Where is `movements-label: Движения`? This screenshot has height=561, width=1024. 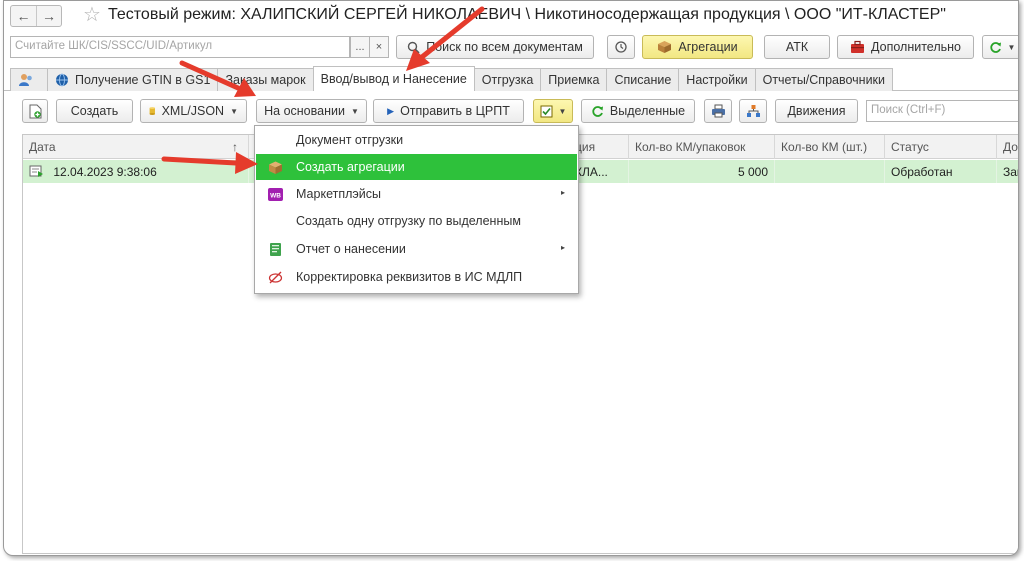
movements-label: Движения is located at coordinates (816, 111).